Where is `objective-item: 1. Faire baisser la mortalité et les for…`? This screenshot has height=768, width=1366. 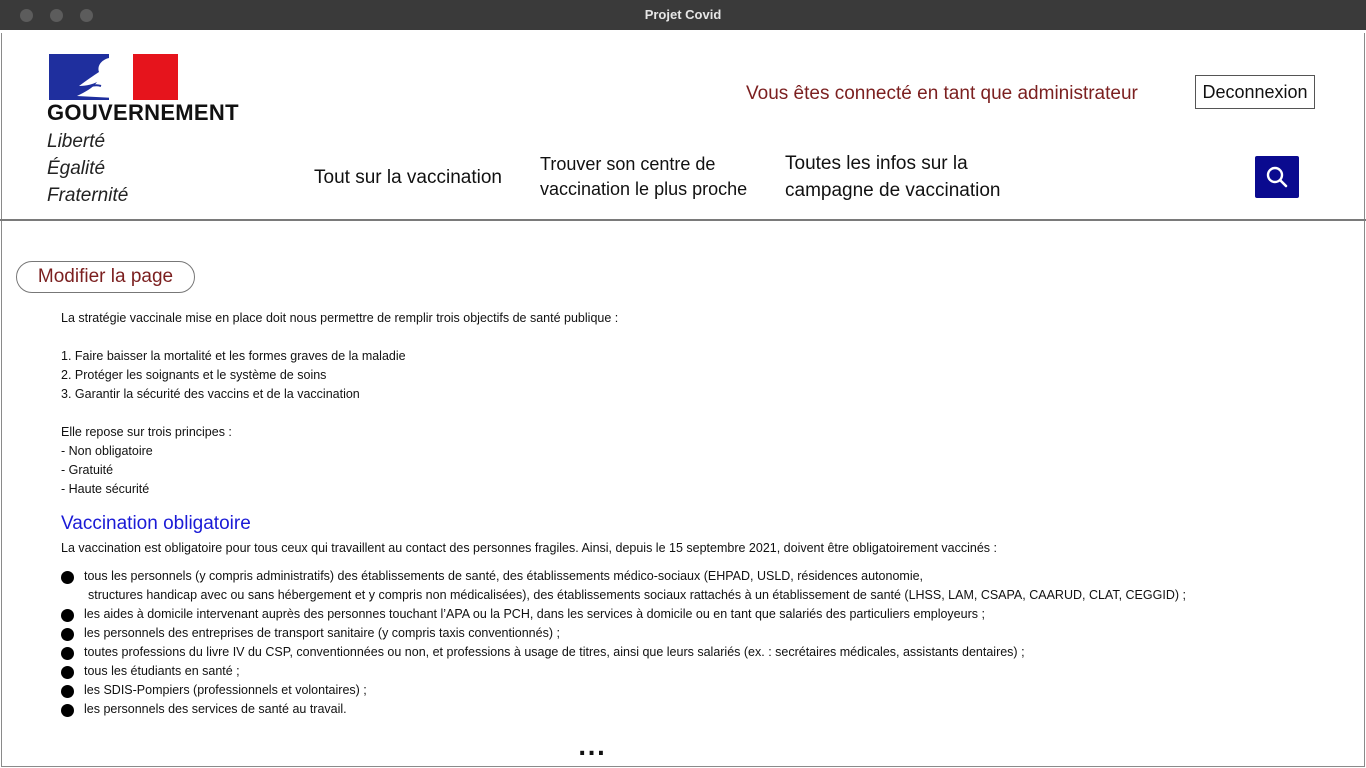 objective-item: 1. Faire baisser la mortalité et les for… is located at coordinates (233, 356).